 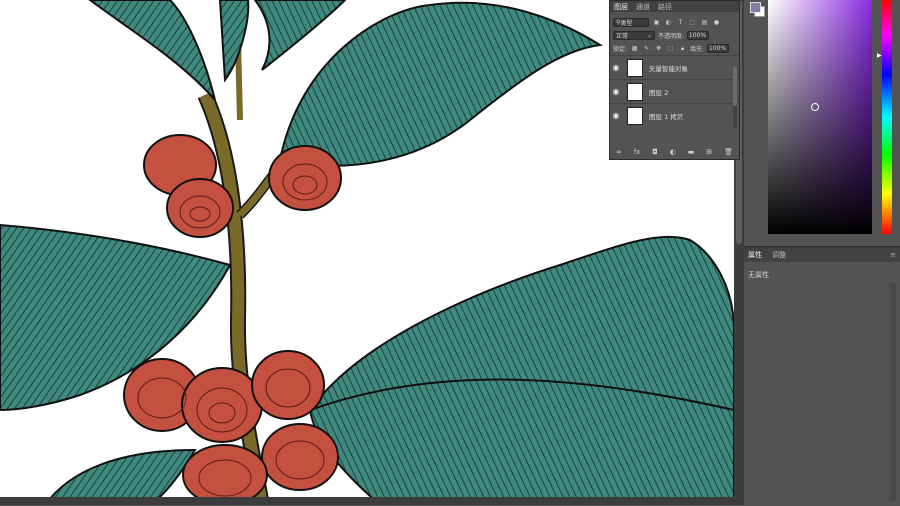 I want to click on trash-icon: 🗑︎, so click(x=728, y=152).